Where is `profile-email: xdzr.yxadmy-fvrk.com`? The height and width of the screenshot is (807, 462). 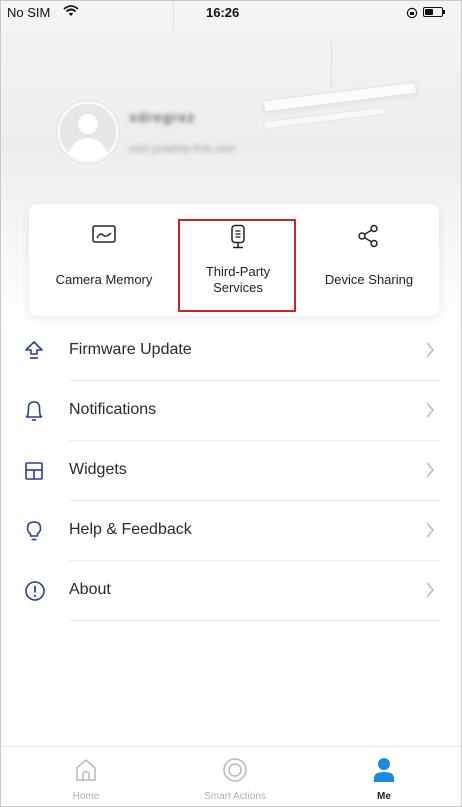 profile-email: xdzr.yxadmy-fvrk.com is located at coordinates (182, 149).